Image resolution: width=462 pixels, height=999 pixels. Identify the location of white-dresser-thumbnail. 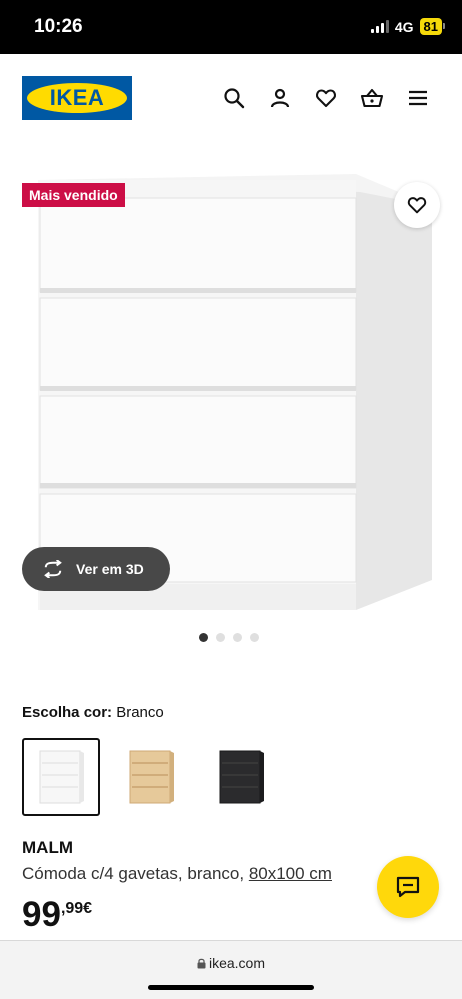
(61, 777).